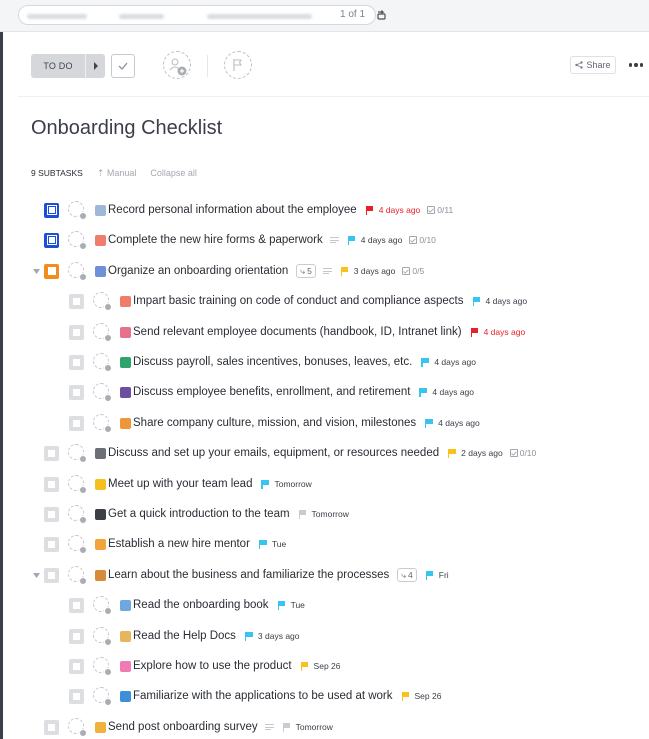  Describe the element at coordinates (440, 210) in the screenshot. I see `checklist-progress: 0/11` at that location.